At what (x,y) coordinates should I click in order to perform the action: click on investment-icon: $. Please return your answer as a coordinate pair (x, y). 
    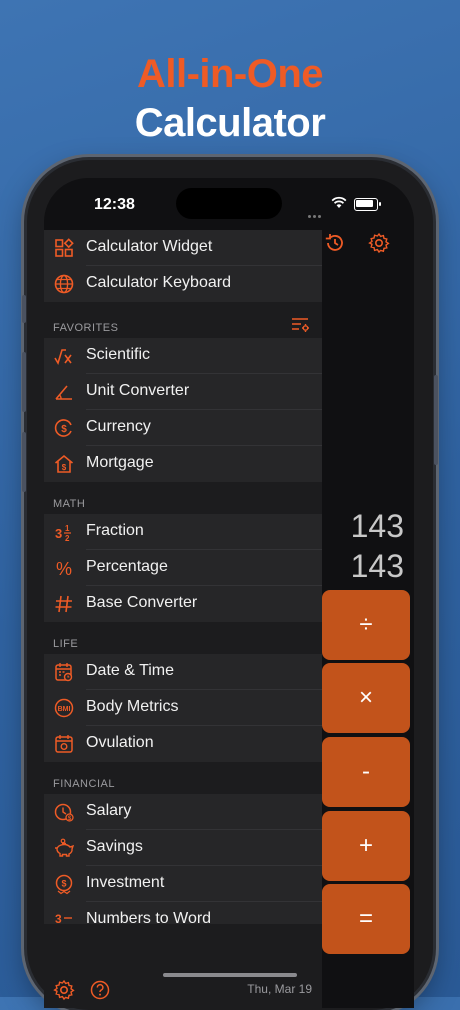
    Looking at the image, I should click on (64, 884).